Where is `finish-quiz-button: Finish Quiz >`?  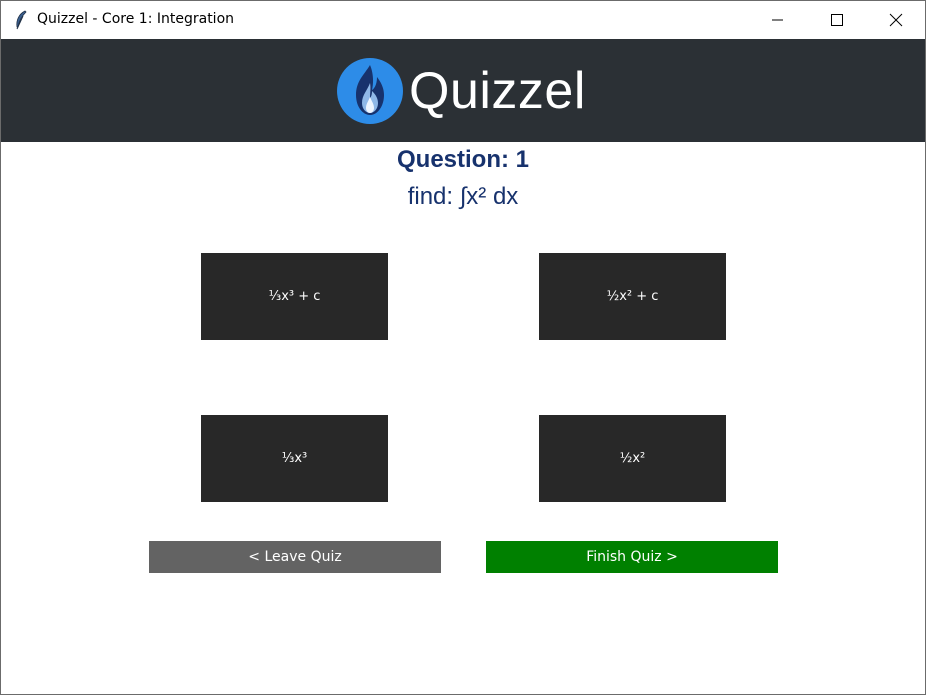 finish-quiz-button: Finish Quiz > is located at coordinates (632, 557).